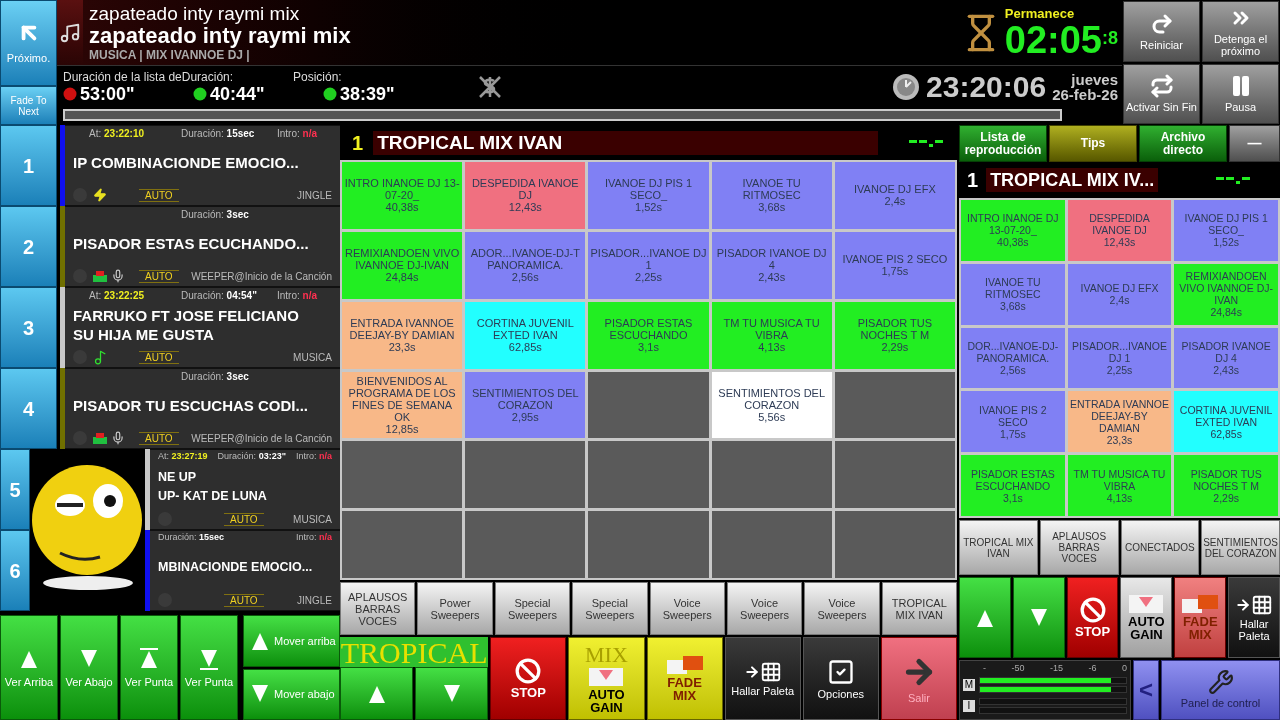 The image size is (1280, 720). I want to click on down-arrow-icon, so click(209, 658).